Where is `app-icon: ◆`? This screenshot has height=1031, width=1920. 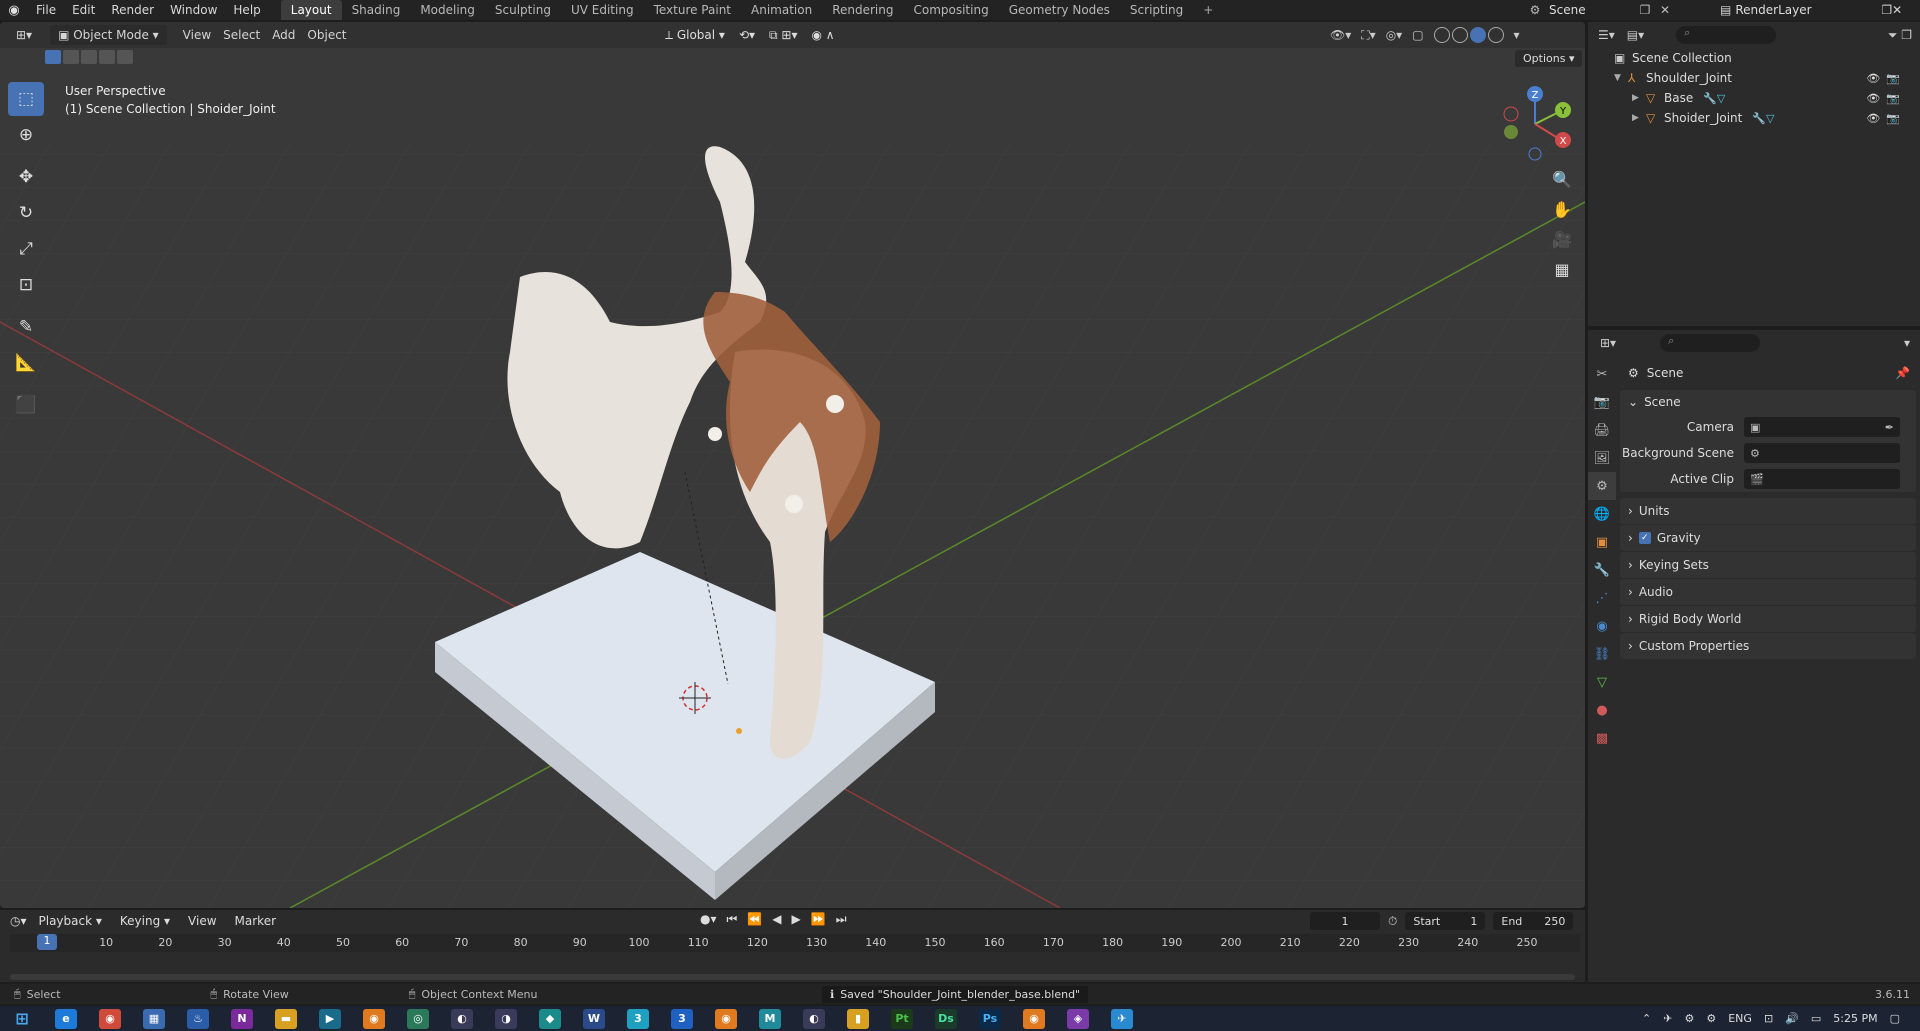
app-icon: ◆ is located at coordinates (550, 1018).